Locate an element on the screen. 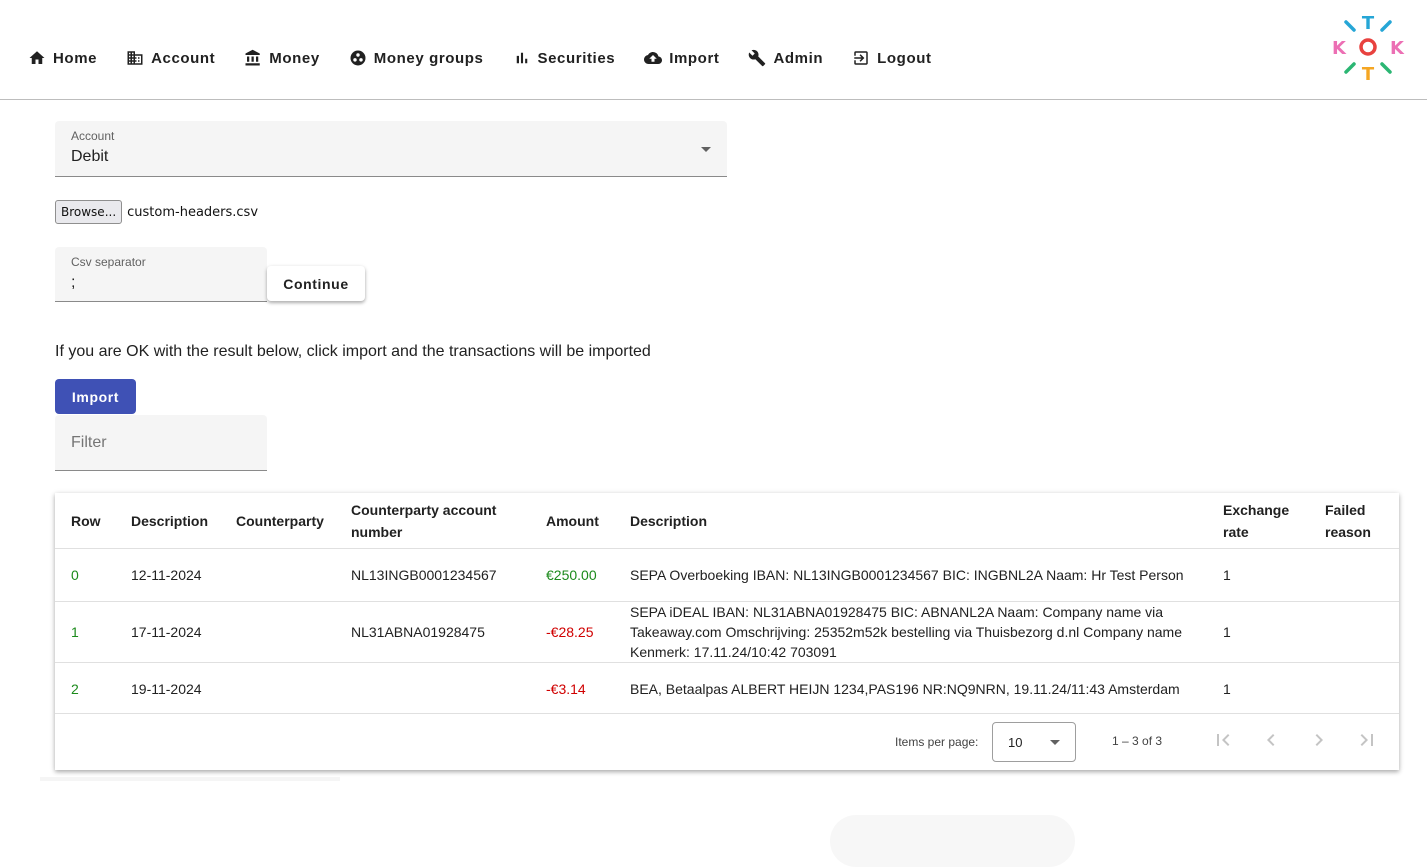 Image resolution: width=1427 pixels, height=867 pixels. divider is located at coordinates (190, 779).